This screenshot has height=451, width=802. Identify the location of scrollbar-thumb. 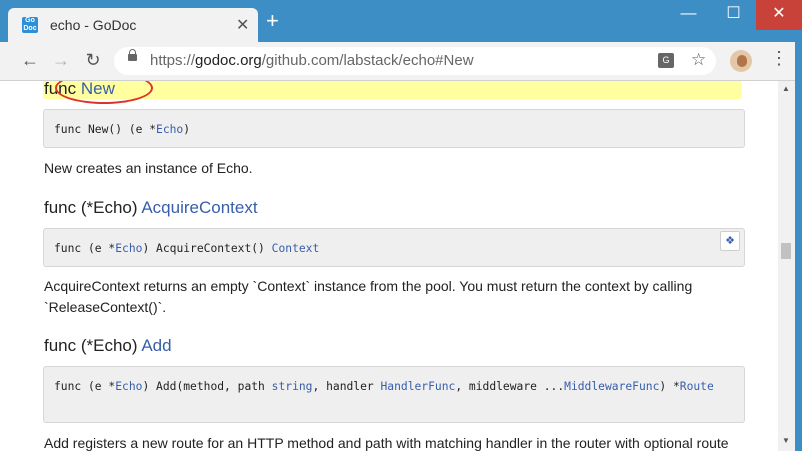
(786, 251).